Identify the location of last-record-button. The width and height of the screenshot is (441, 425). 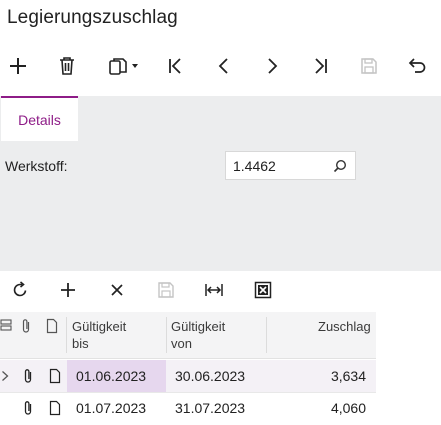
(321, 66).